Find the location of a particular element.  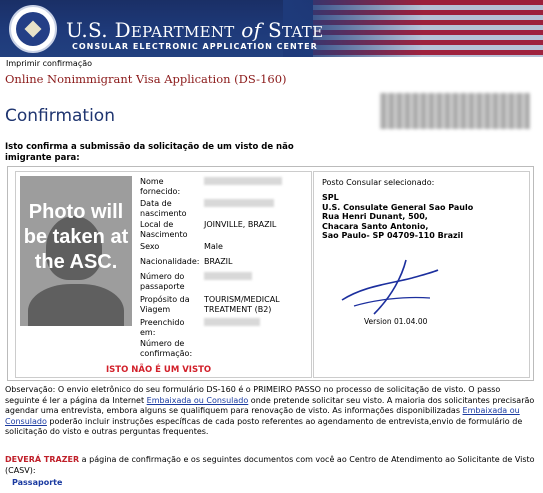

not-a-visa-warning: ISTO NÃO É UM VISTO is located at coordinates (159, 370).